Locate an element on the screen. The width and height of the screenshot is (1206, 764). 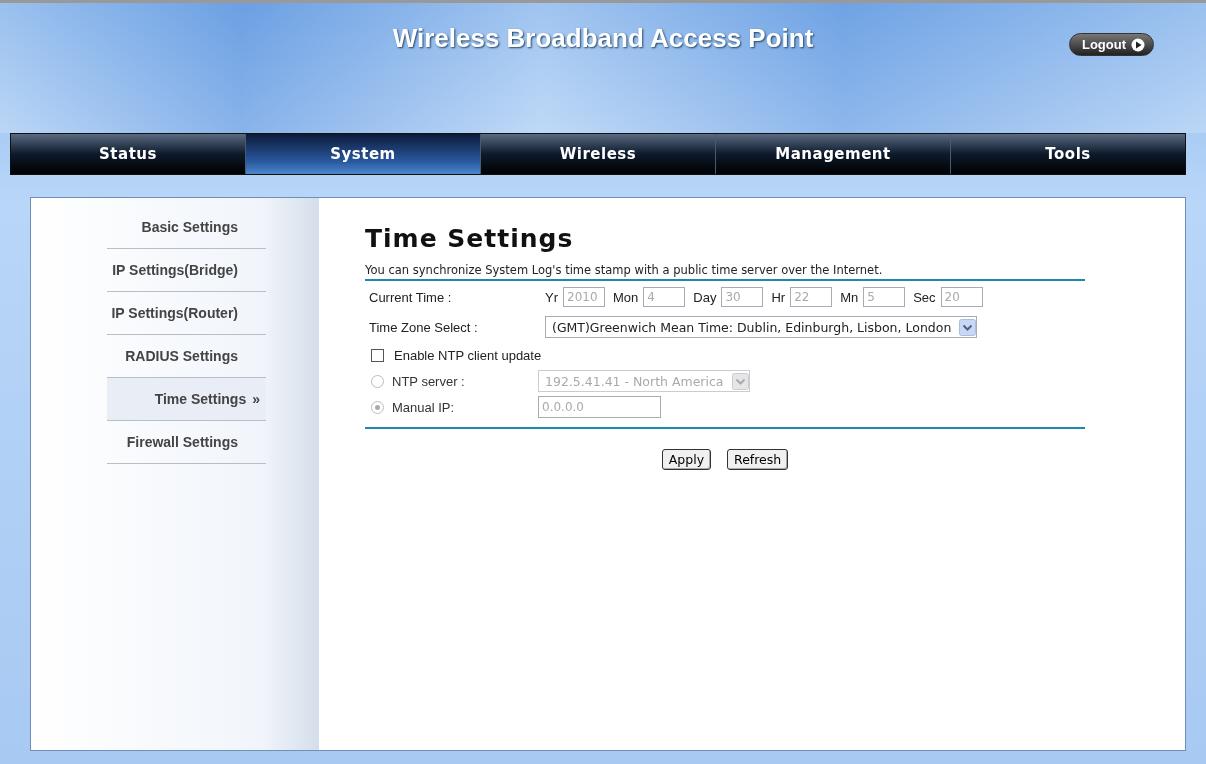
field-label: Hr is located at coordinates (778, 297).